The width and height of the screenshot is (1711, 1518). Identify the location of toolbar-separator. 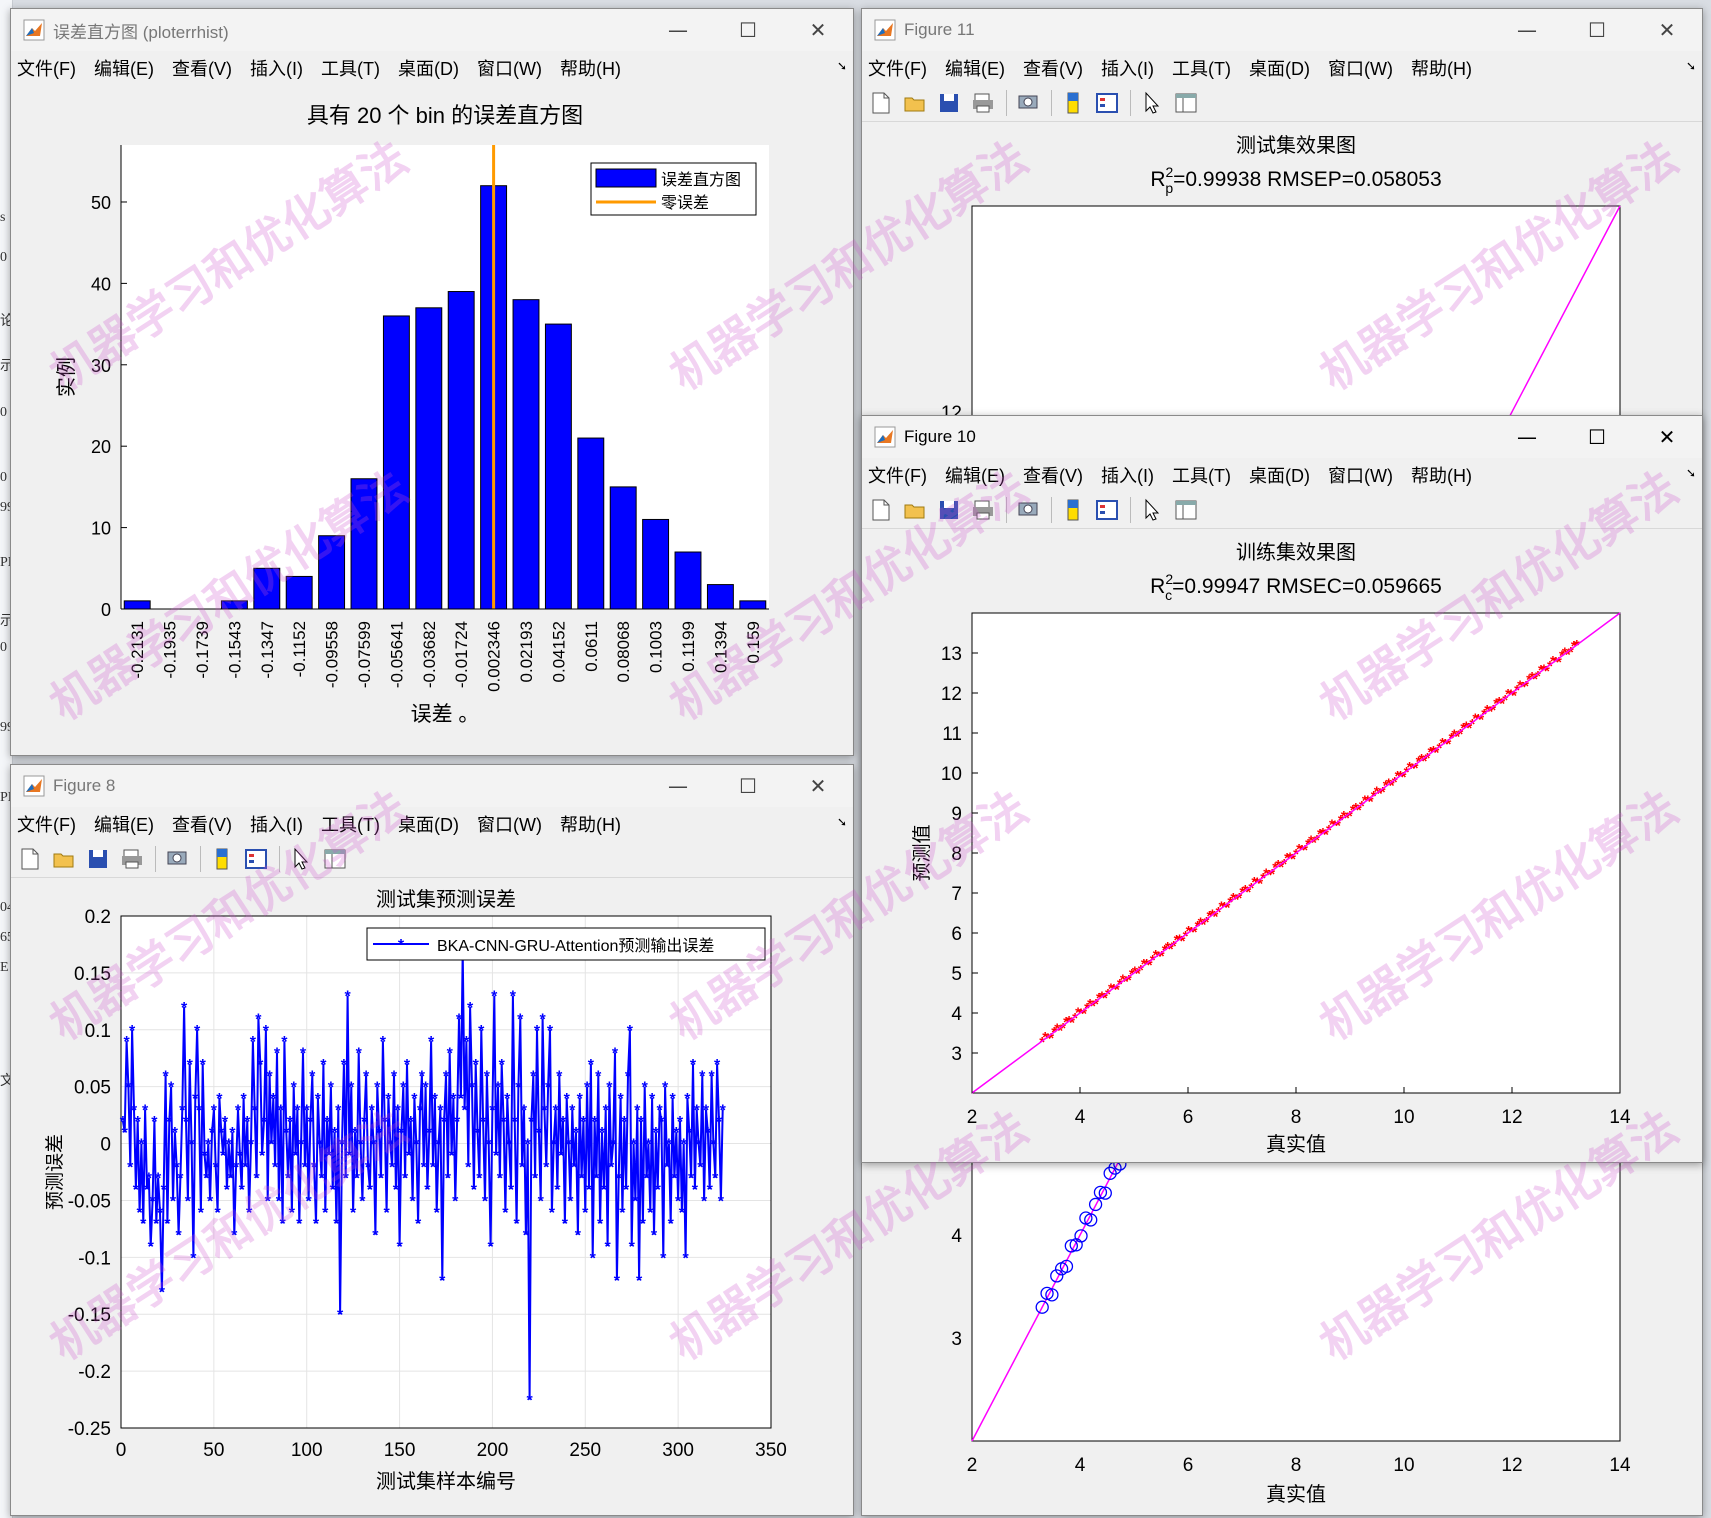
(200, 859).